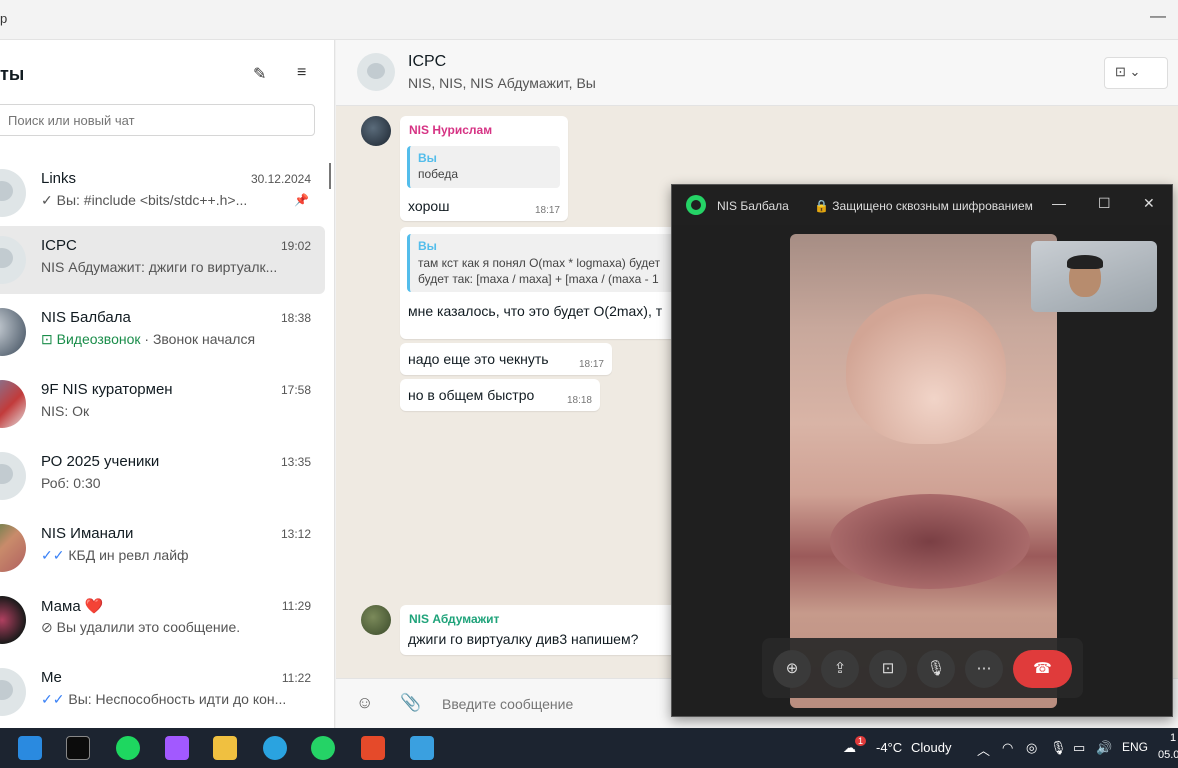  I want to click on clock-date: 05.0, so click(1168, 755).